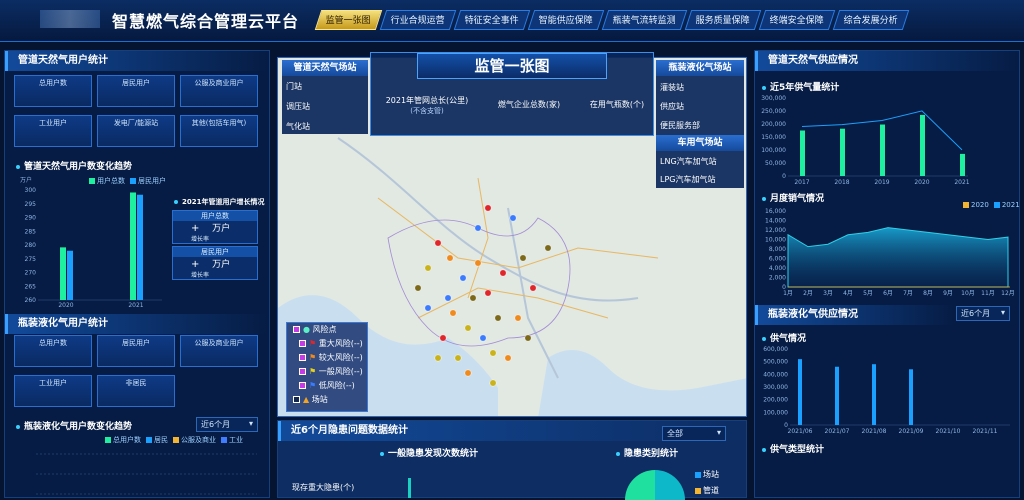 The height and width of the screenshot is (500, 1024). Describe the element at coordinates (171, 440) in the screenshot. I see `bottled-trend-legend: 总用户数 居民 公服及商业 工业` at that location.